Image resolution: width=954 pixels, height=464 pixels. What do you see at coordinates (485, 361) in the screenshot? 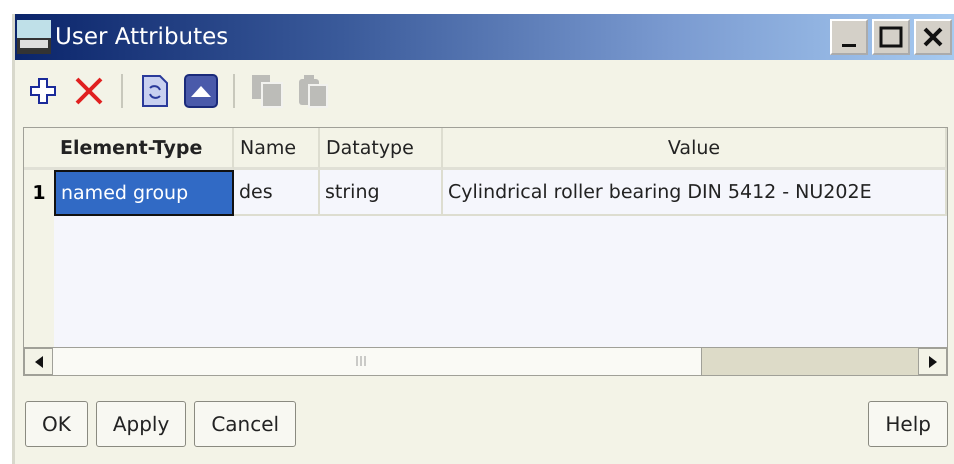
I see `horizontal-scrollbar` at bounding box center [485, 361].